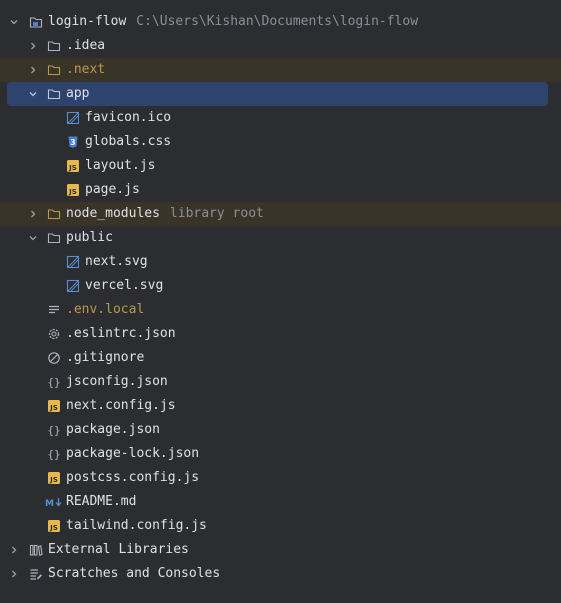  What do you see at coordinates (280, 502) in the screenshot?
I see `tree-row-readme: M README.md` at bounding box center [280, 502].